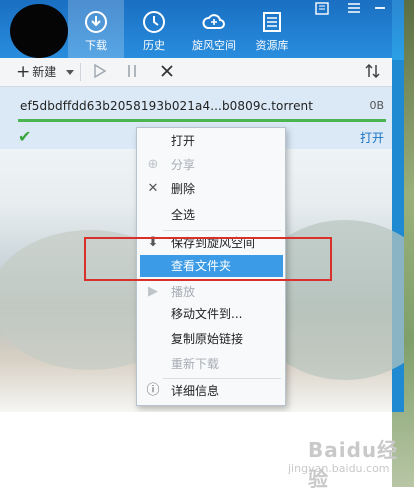 This screenshot has width=414, height=492. I want to click on menu-item-label: 详细信息, so click(195, 391).